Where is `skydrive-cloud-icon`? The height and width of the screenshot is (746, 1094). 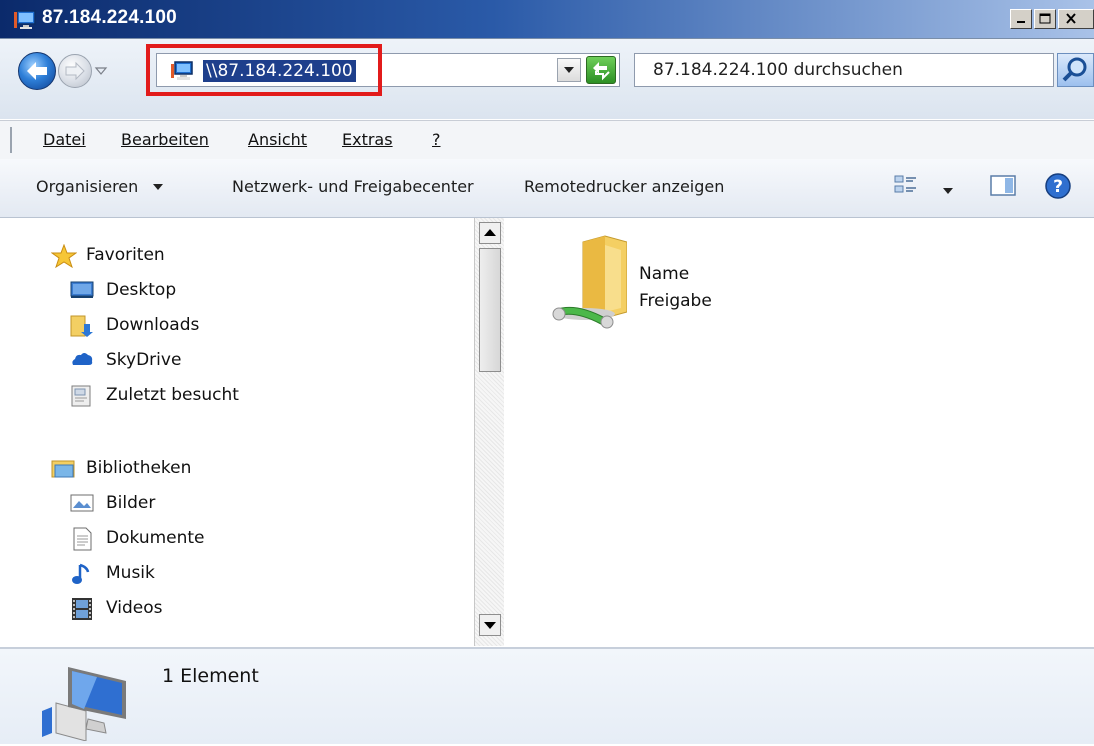 skydrive-cloud-icon is located at coordinates (82, 360).